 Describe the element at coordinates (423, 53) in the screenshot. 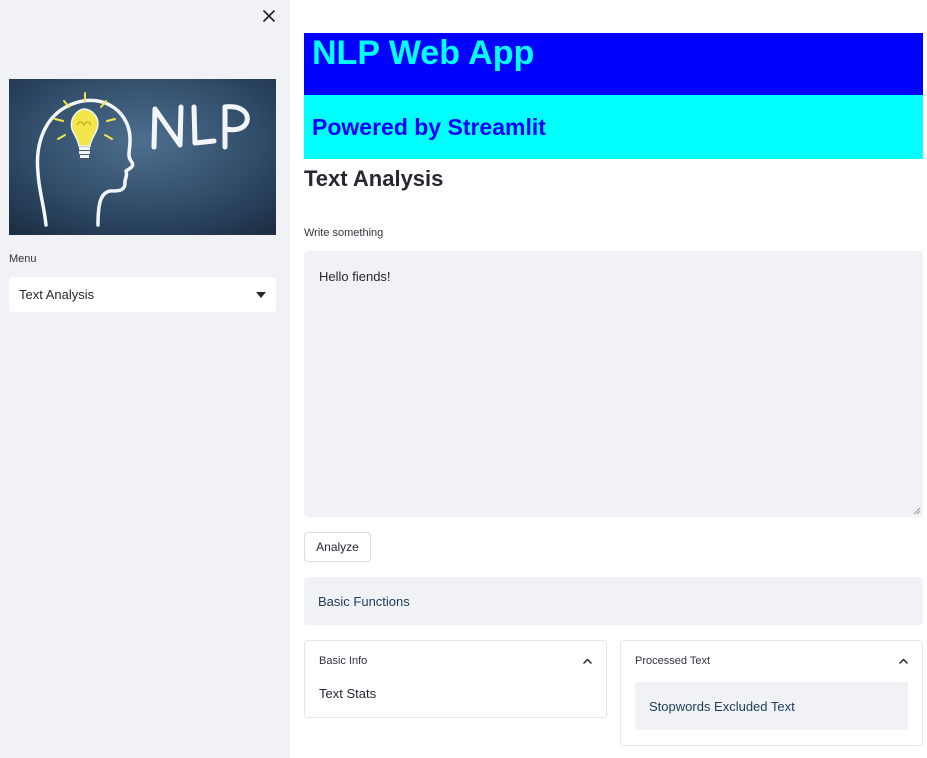

I see `app-title: NLP Web App` at that location.